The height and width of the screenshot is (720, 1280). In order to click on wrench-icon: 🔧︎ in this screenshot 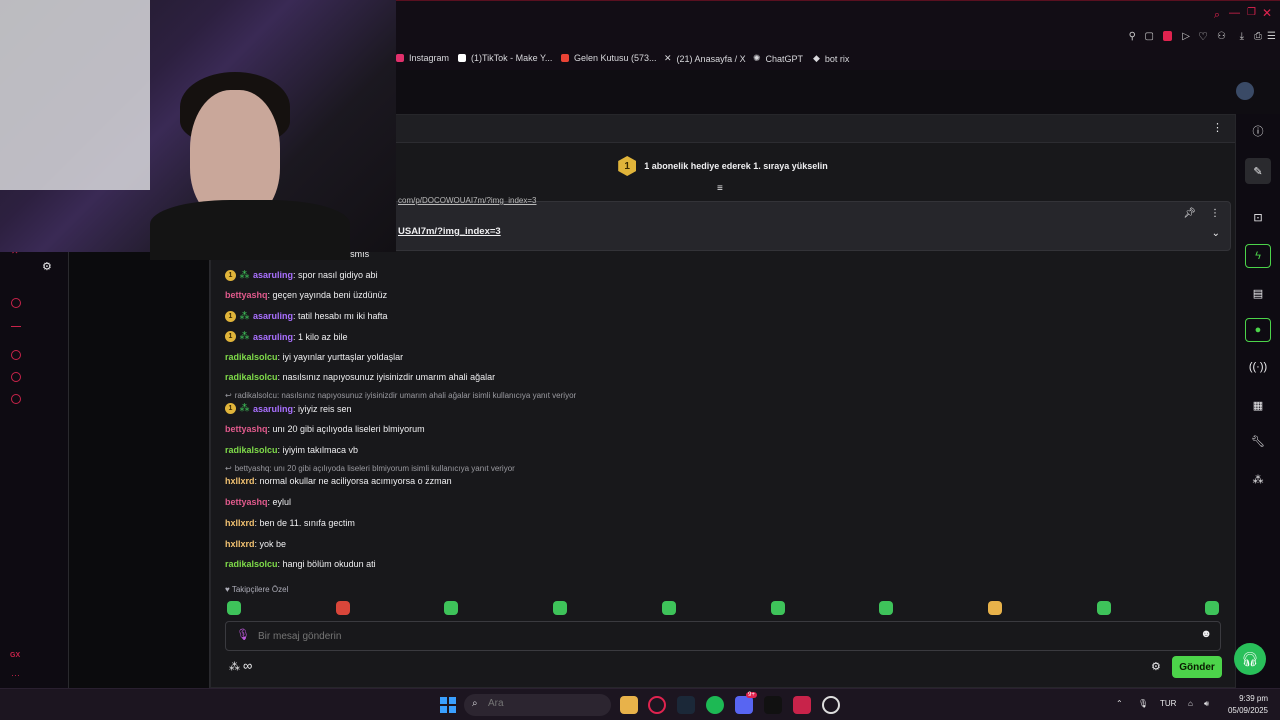, I will do `click(1258, 441)`.